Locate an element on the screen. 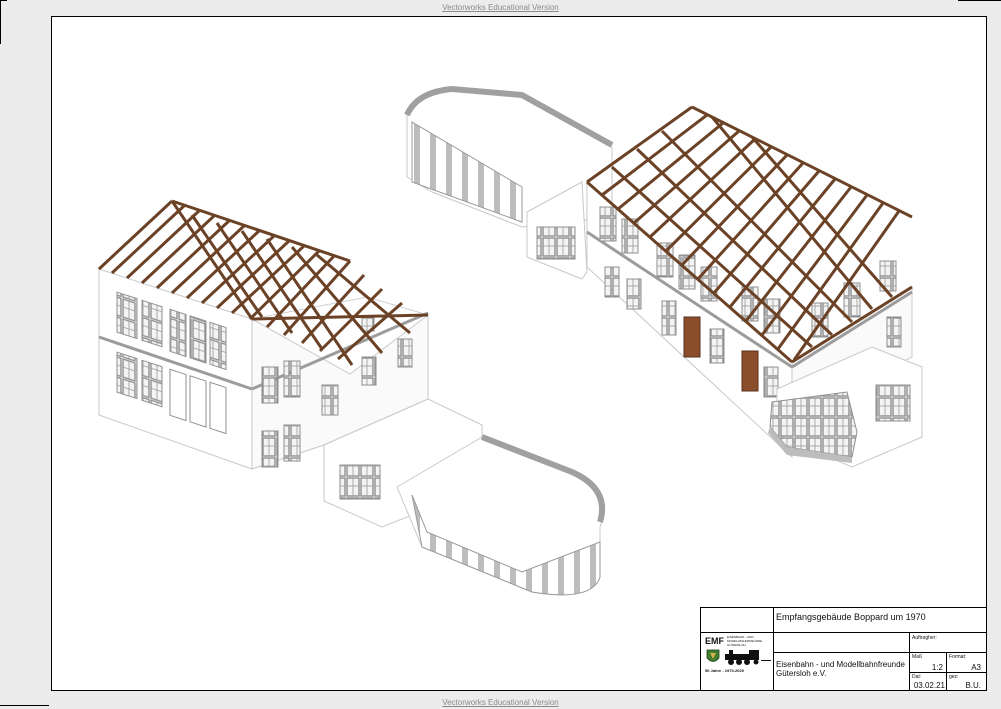 Image resolution: width=1001 pixels, height=709 pixels. tb-divider-client is located at coordinates (879, 652).